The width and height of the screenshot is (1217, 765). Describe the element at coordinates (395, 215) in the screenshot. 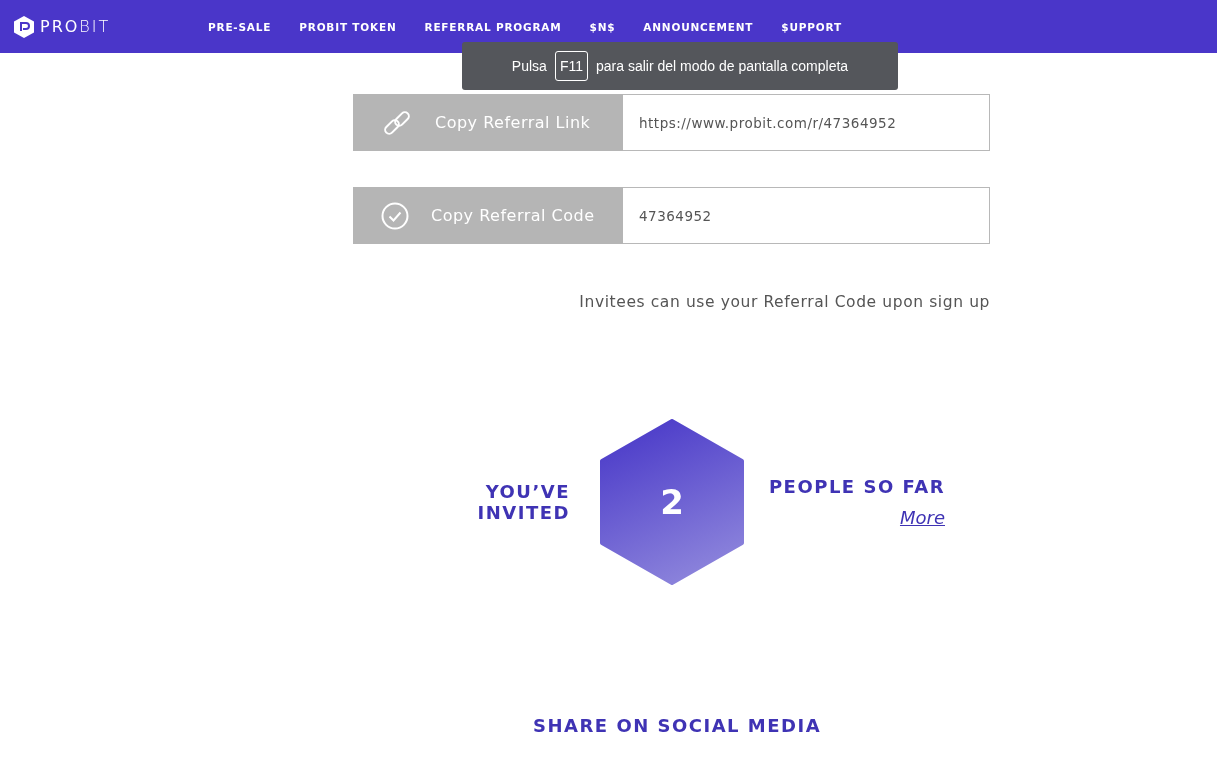

I see `check-circle-icon` at that location.